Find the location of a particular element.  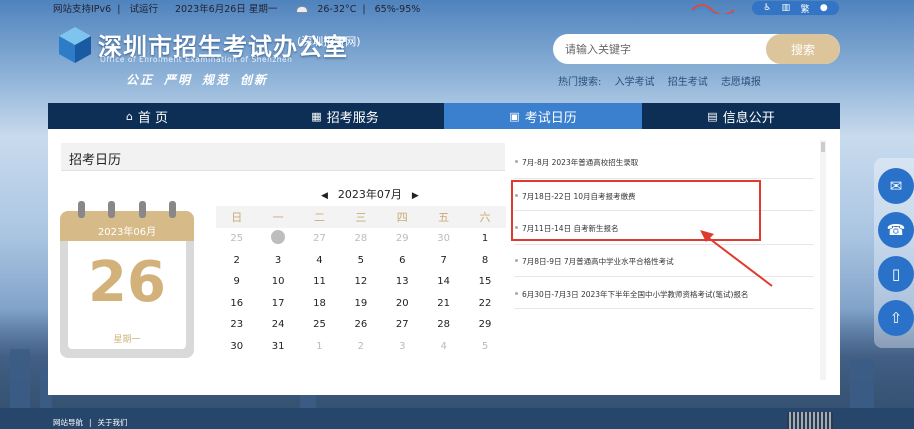

month-label: 2023年07月 is located at coordinates (369, 194).